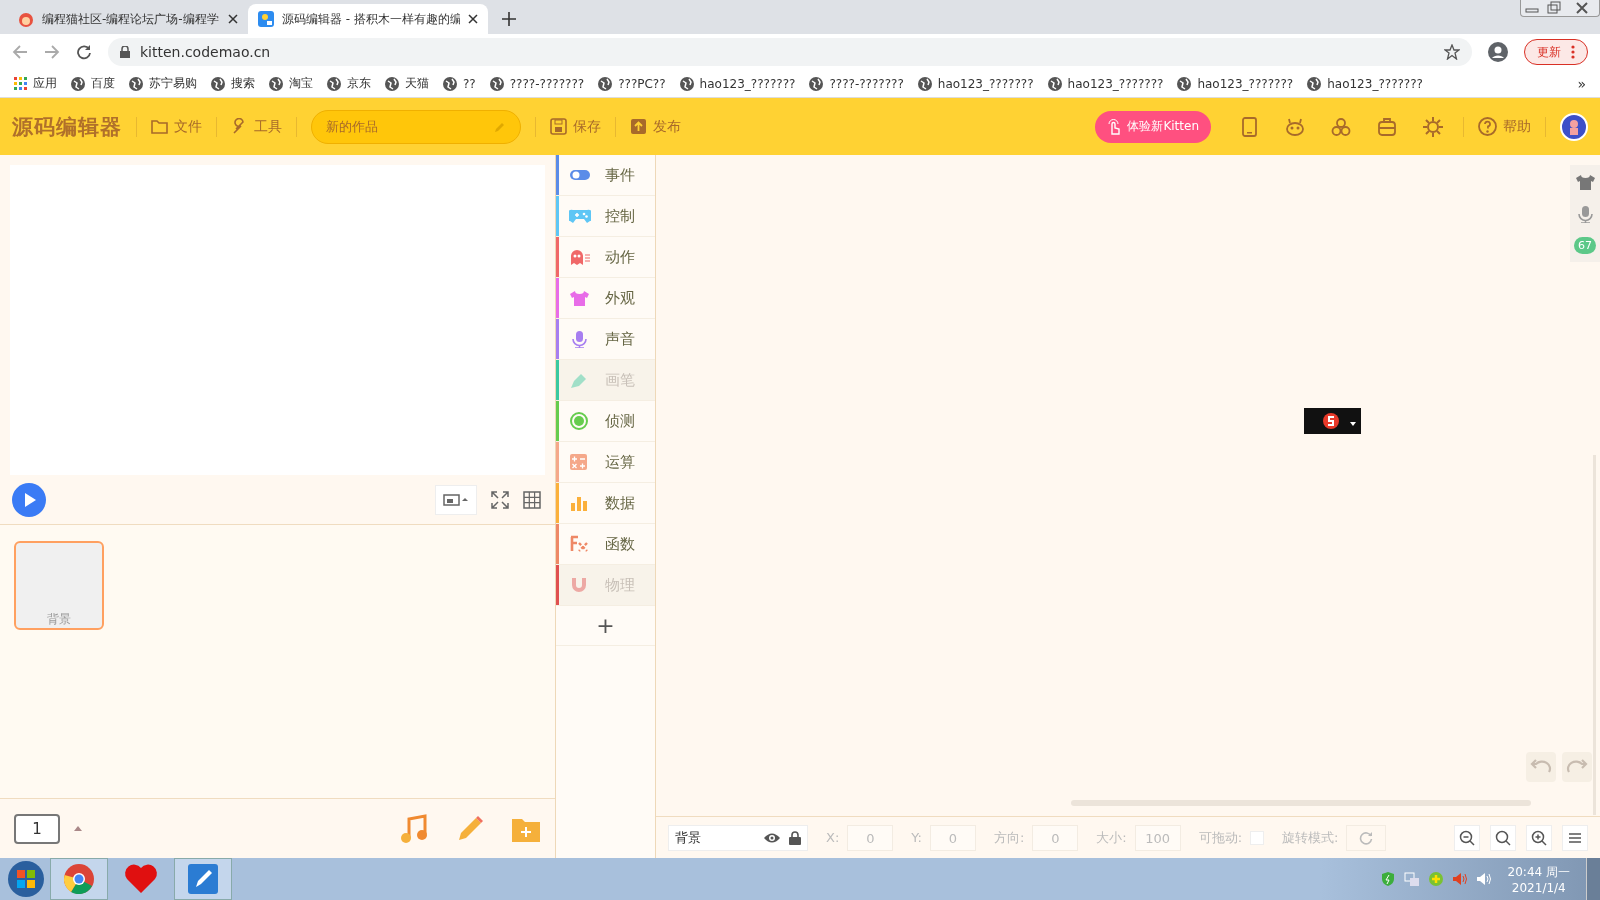 The height and width of the screenshot is (900, 1600). Describe the element at coordinates (78, 828) in the screenshot. I see `caret-icon` at that location.